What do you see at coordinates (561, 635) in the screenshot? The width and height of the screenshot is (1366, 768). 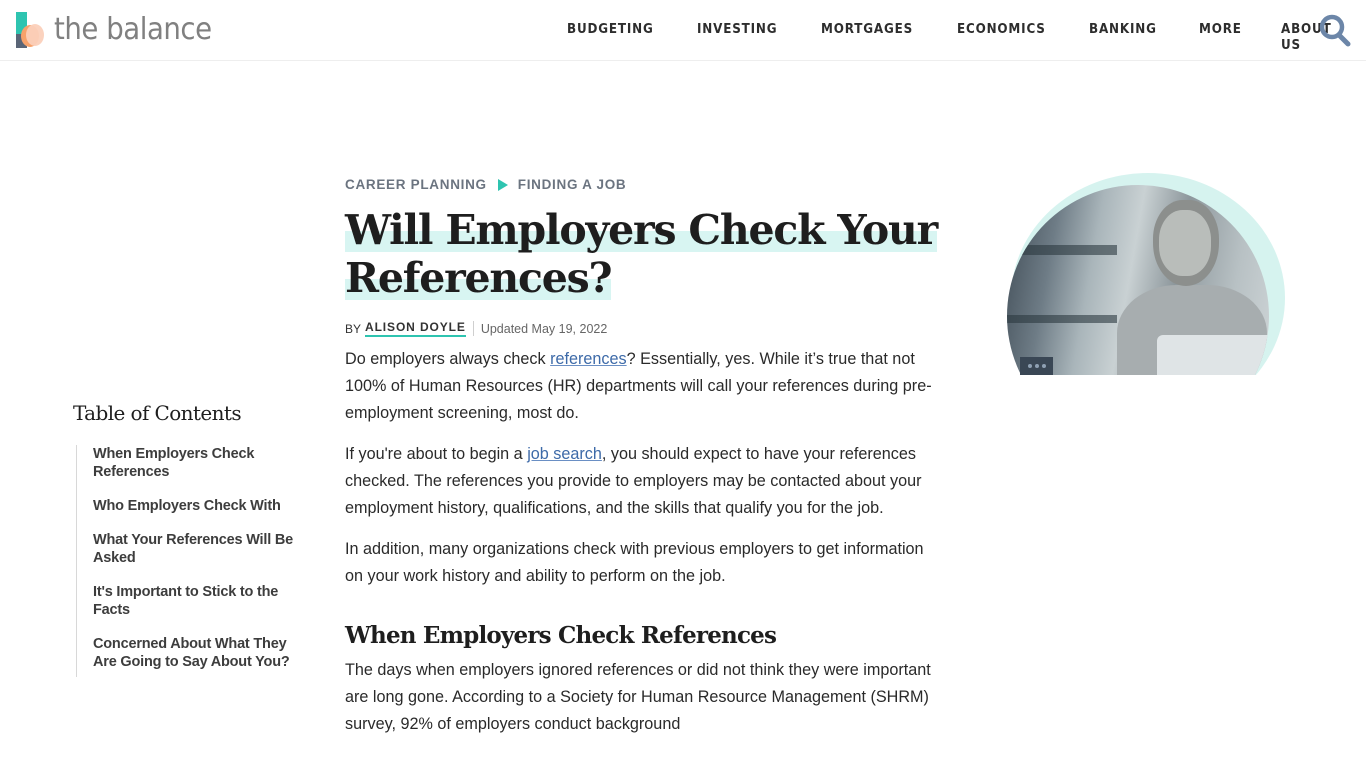 I see `section-heading-when-employers-check: When Employers Check References` at bounding box center [561, 635].